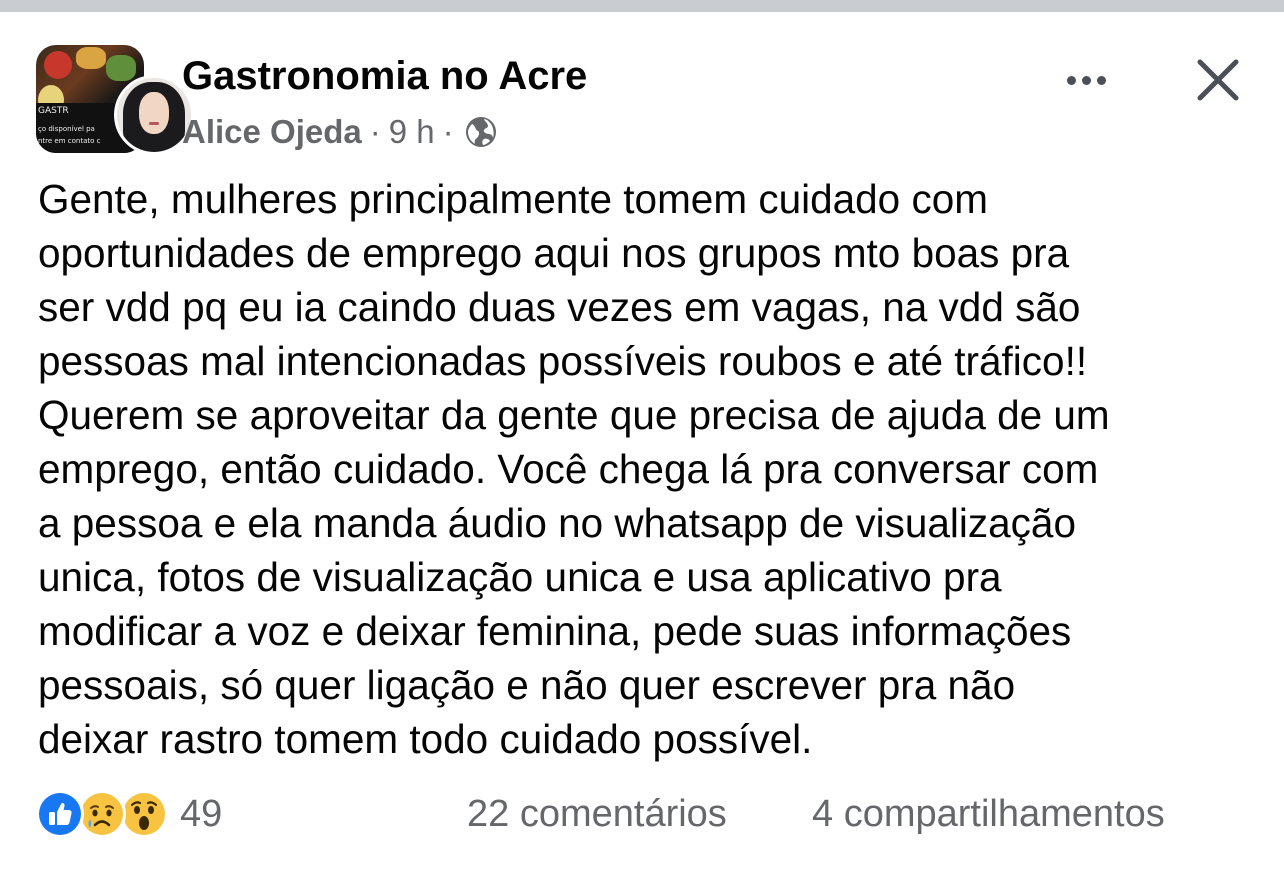 Image resolution: width=1284 pixels, height=869 pixels. I want to click on post-avatar: GASTR ço disponível pa ntre em contato c, so click(115, 101).